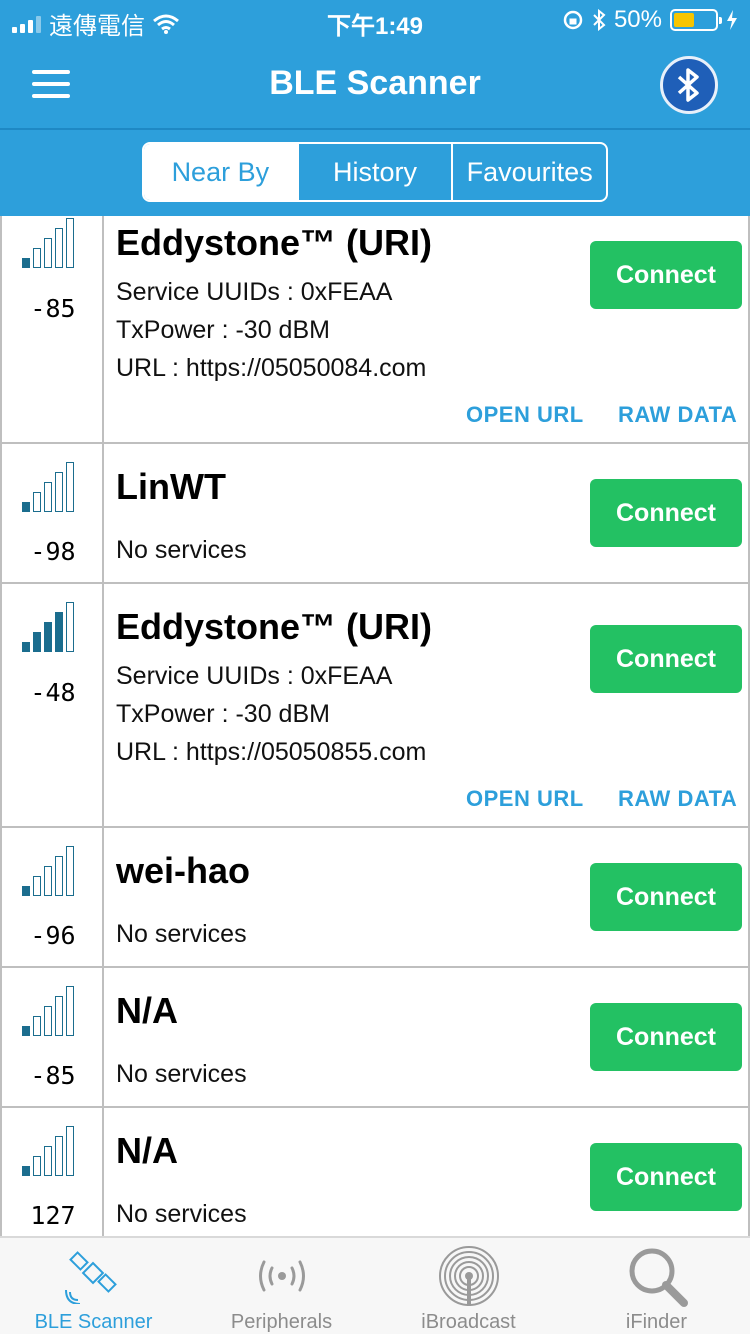 The height and width of the screenshot is (1334, 750). What do you see at coordinates (53, 935) in the screenshot?
I see `rssi-value: -96` at bounding box center [53, 935].